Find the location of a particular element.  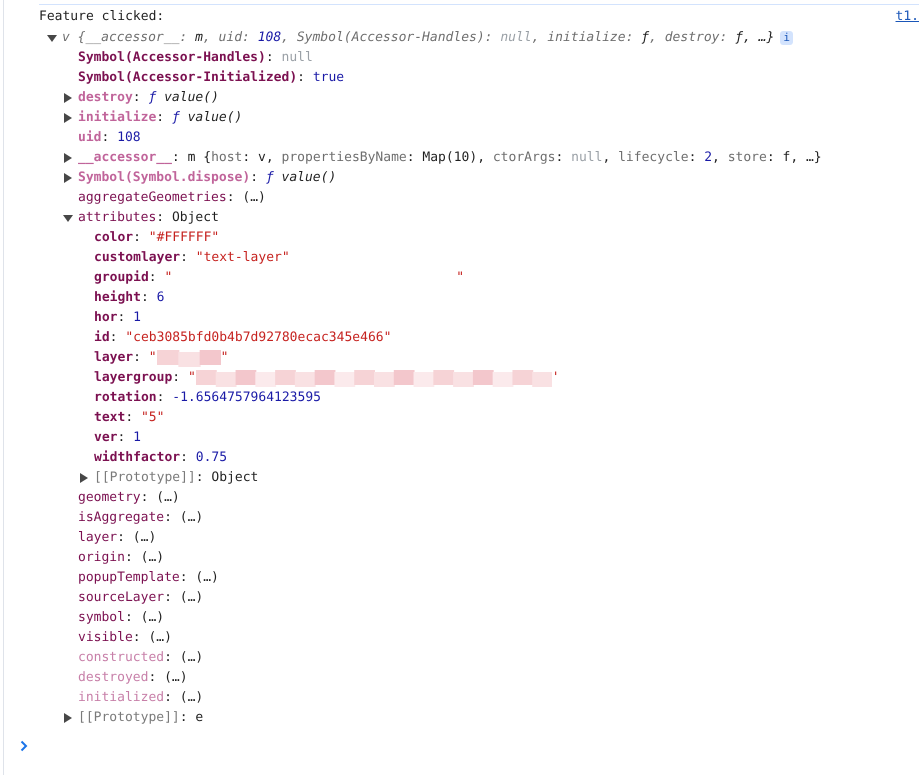

property-key: __accessor__ is located at coordinates (125, 158).